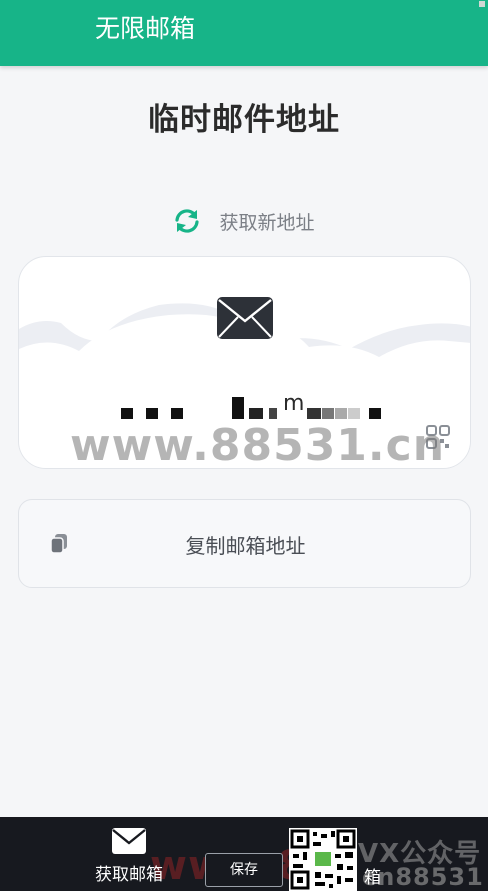 The image size is (488, 891). I want to click on email-address: m, so click(294, 403).